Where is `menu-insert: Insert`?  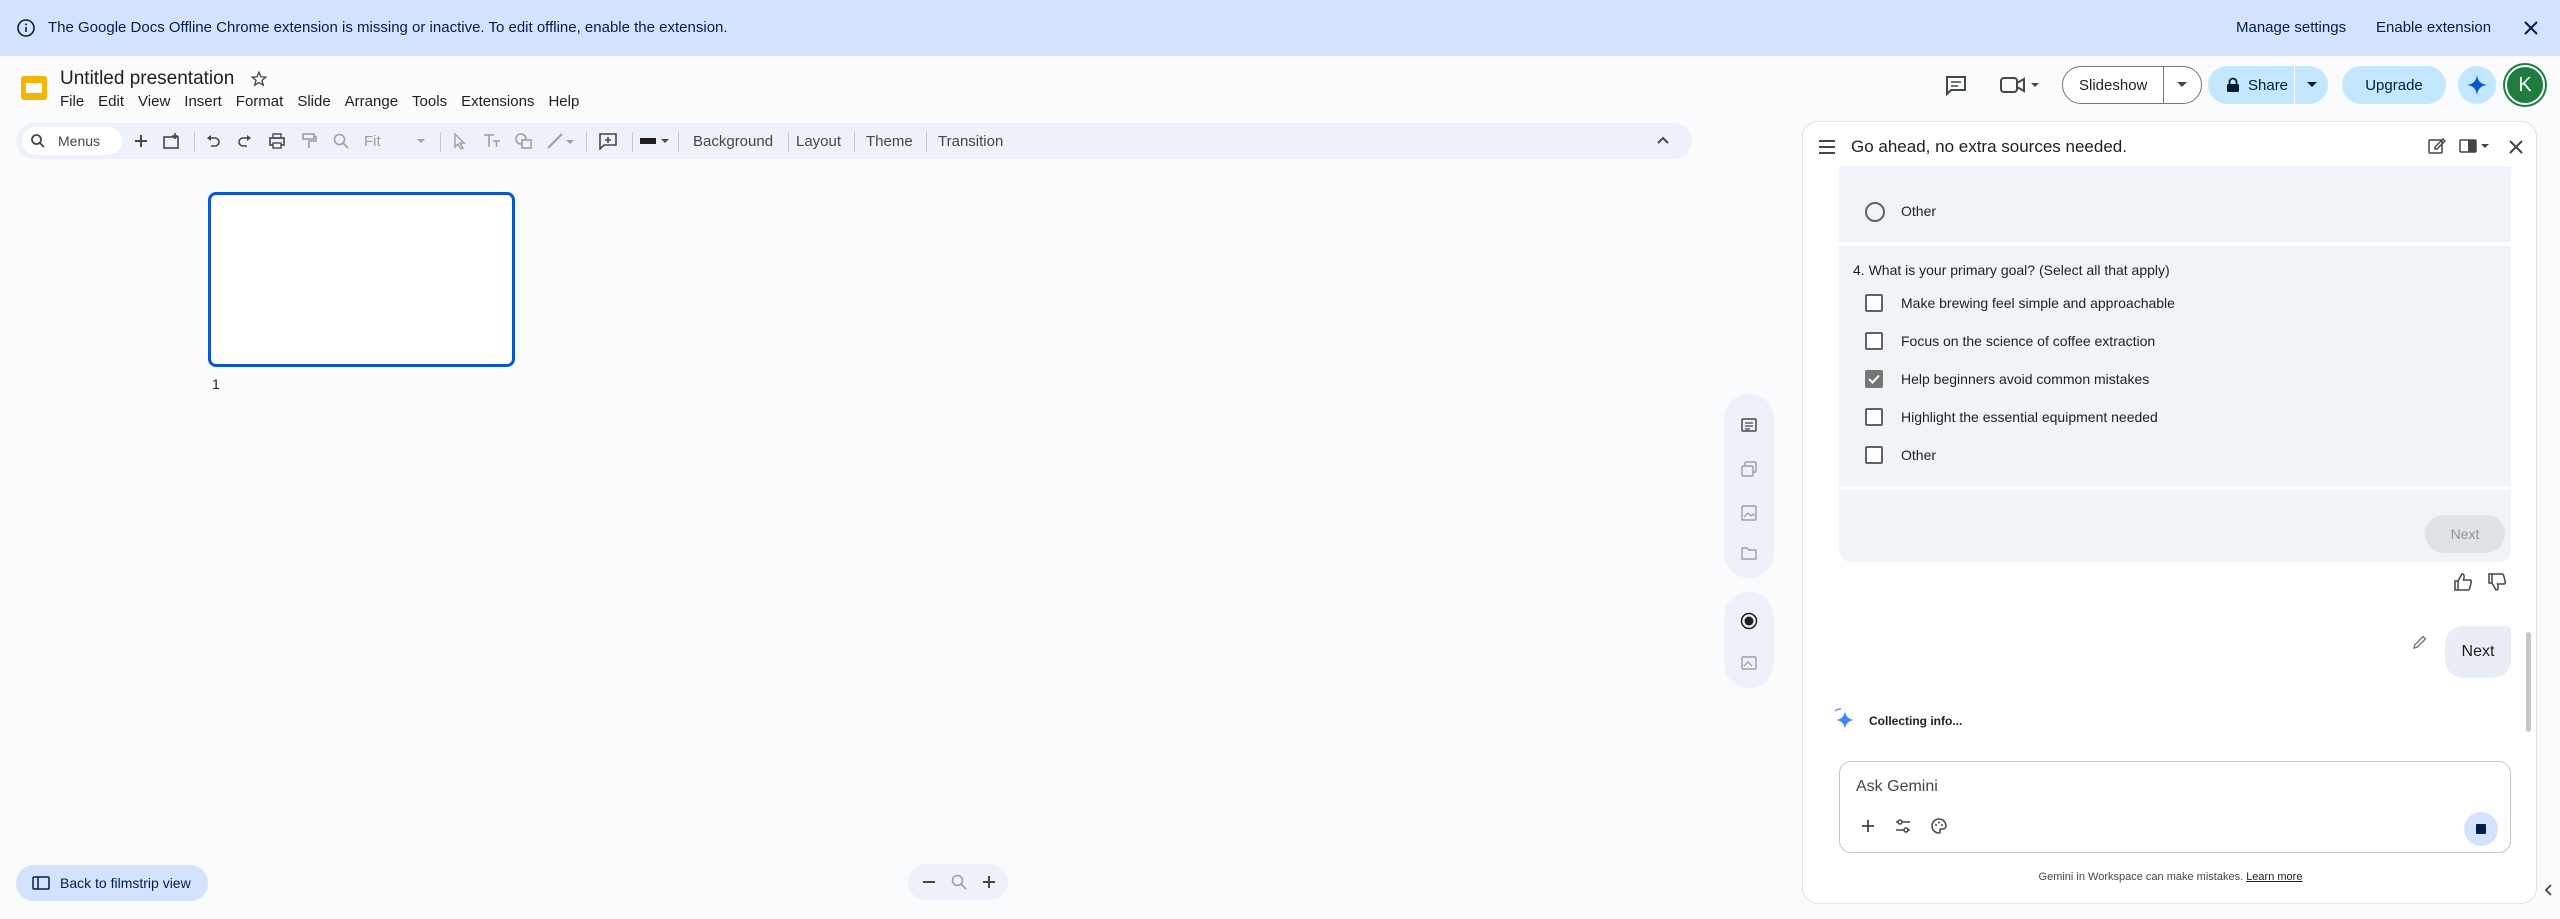
menu-insert: Insert is located at coordinates (203, 103).